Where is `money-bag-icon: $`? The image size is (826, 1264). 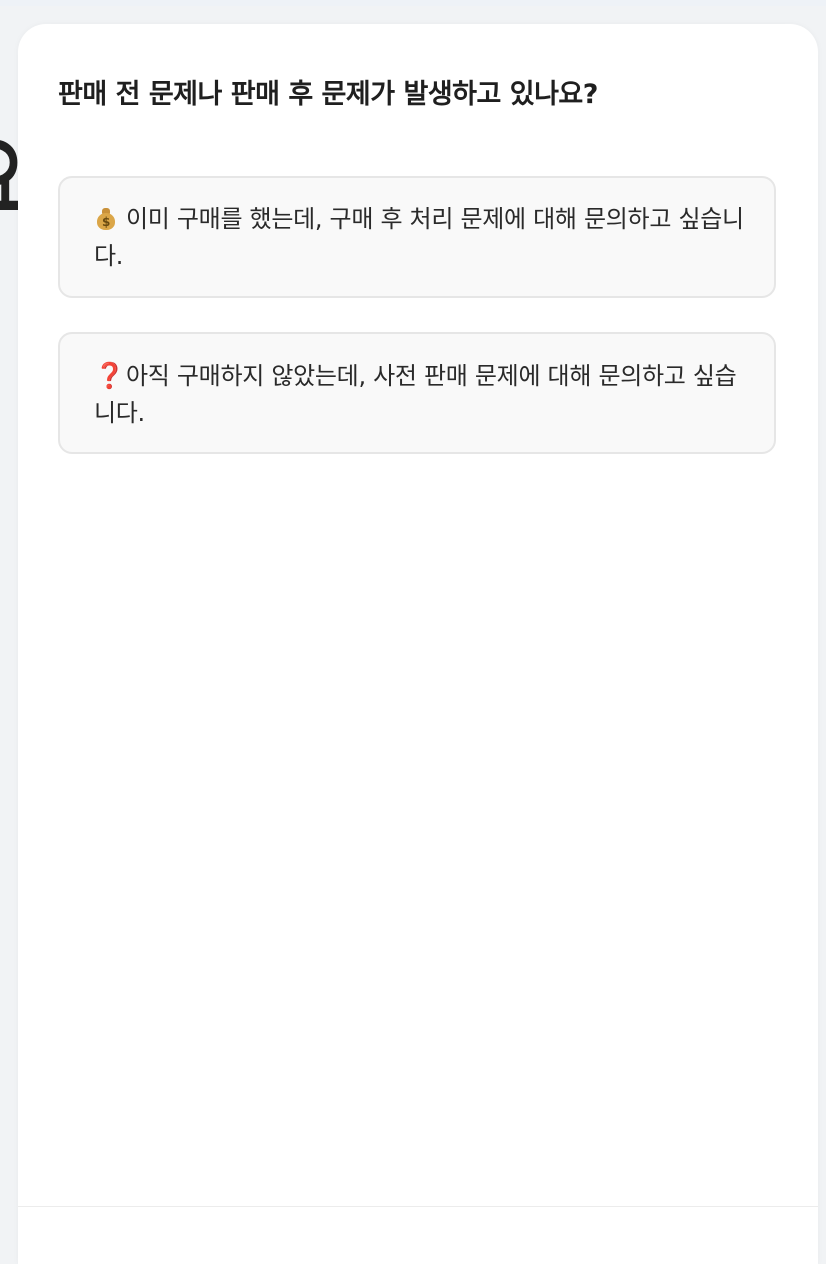
money-bag-icon: $ is located at coordinates (106, 219).